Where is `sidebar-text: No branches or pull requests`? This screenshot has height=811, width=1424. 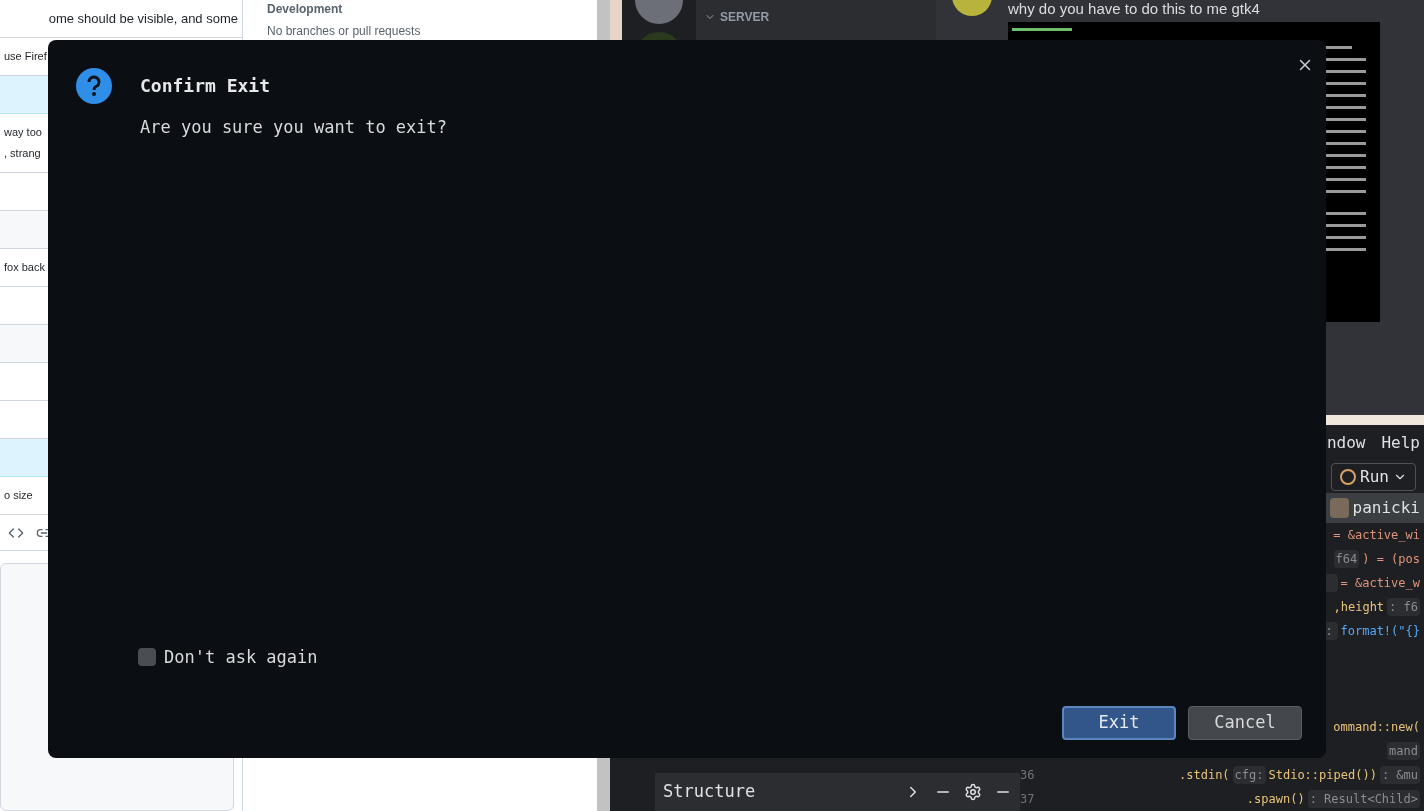 sidebar-text: No branches or pull requests is located at coordinates (344, 31).